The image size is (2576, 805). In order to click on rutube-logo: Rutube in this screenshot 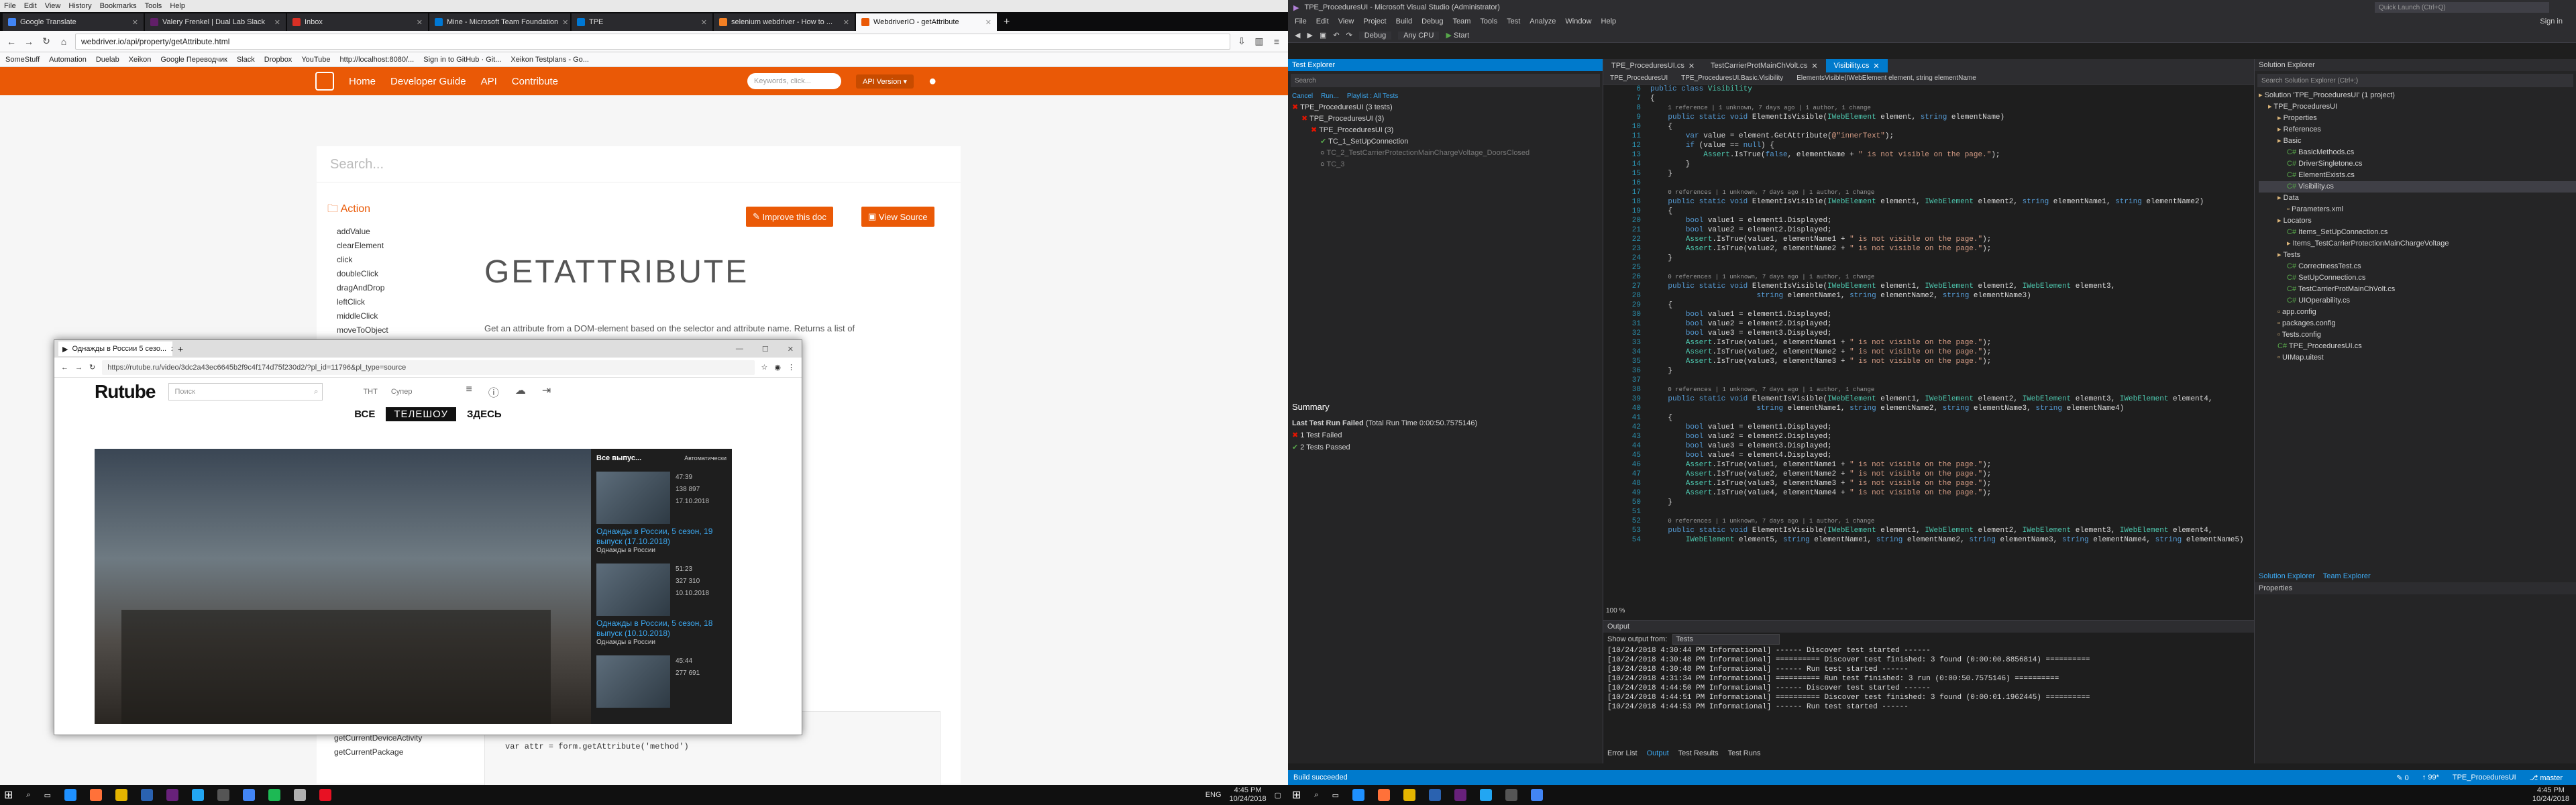, I will do `click(125, 391)`.